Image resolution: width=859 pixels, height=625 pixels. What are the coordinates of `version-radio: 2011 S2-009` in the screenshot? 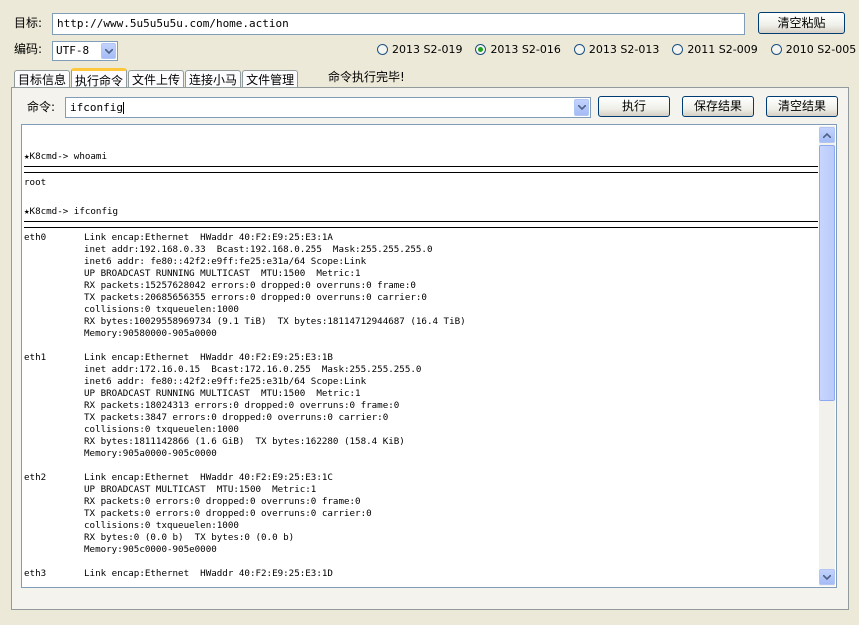 It's located at (715, 49).